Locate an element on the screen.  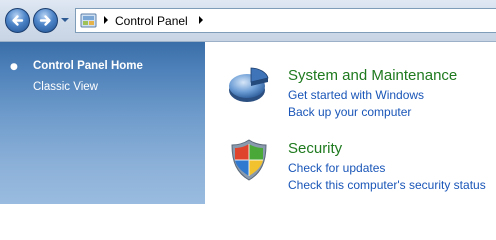
link-check-for-updates: Check for updates is located at coordinates (336, 168).